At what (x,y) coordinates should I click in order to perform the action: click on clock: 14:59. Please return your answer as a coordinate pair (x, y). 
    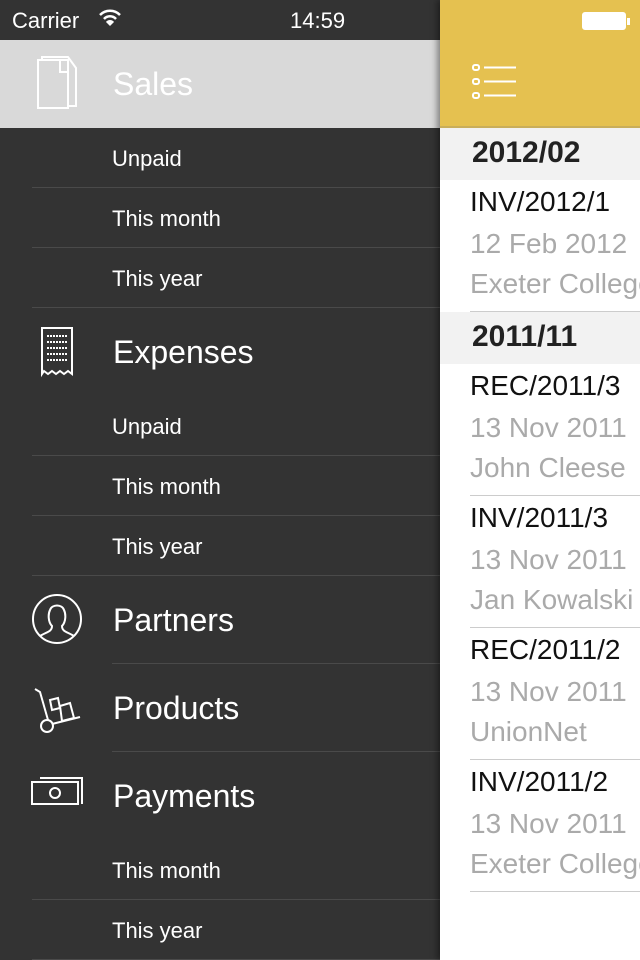
    Looking at the image, I should click on (318, 20).